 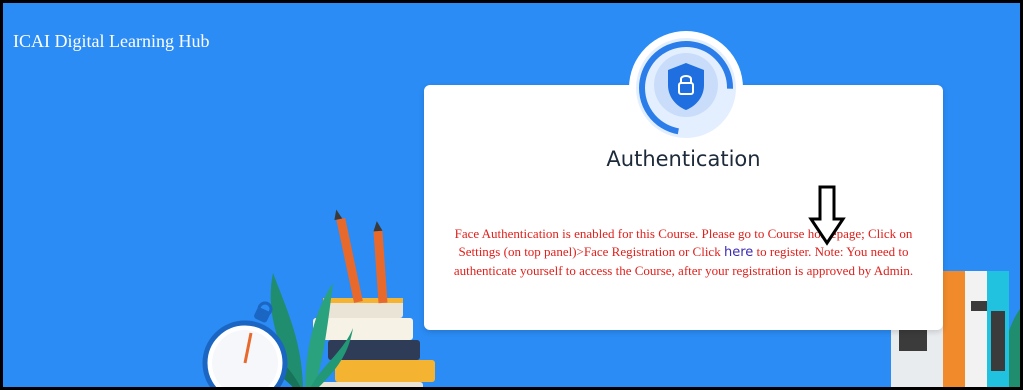 I want to click on shield-lock-badge, so click(x=686, y=88).